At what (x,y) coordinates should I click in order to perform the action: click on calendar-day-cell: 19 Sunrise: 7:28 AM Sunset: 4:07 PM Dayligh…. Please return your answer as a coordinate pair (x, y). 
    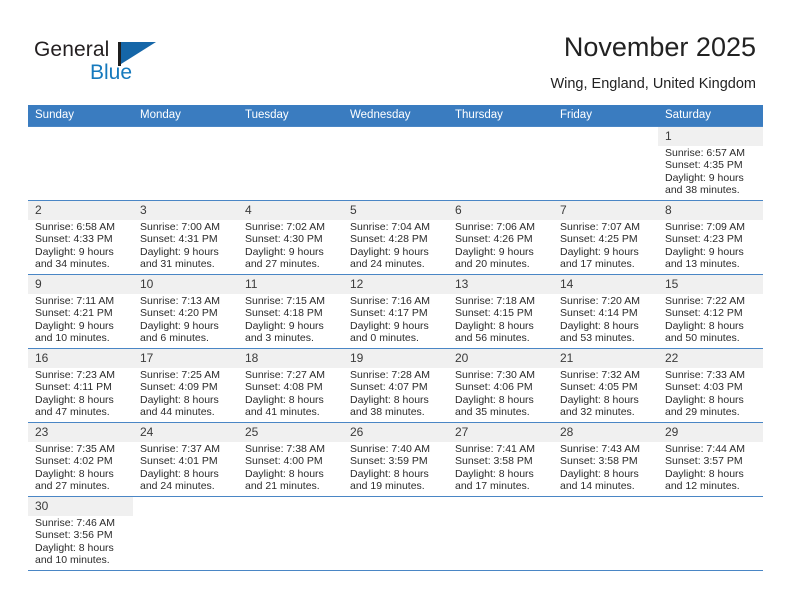
    Looking at the image, I should click on (395, 385).